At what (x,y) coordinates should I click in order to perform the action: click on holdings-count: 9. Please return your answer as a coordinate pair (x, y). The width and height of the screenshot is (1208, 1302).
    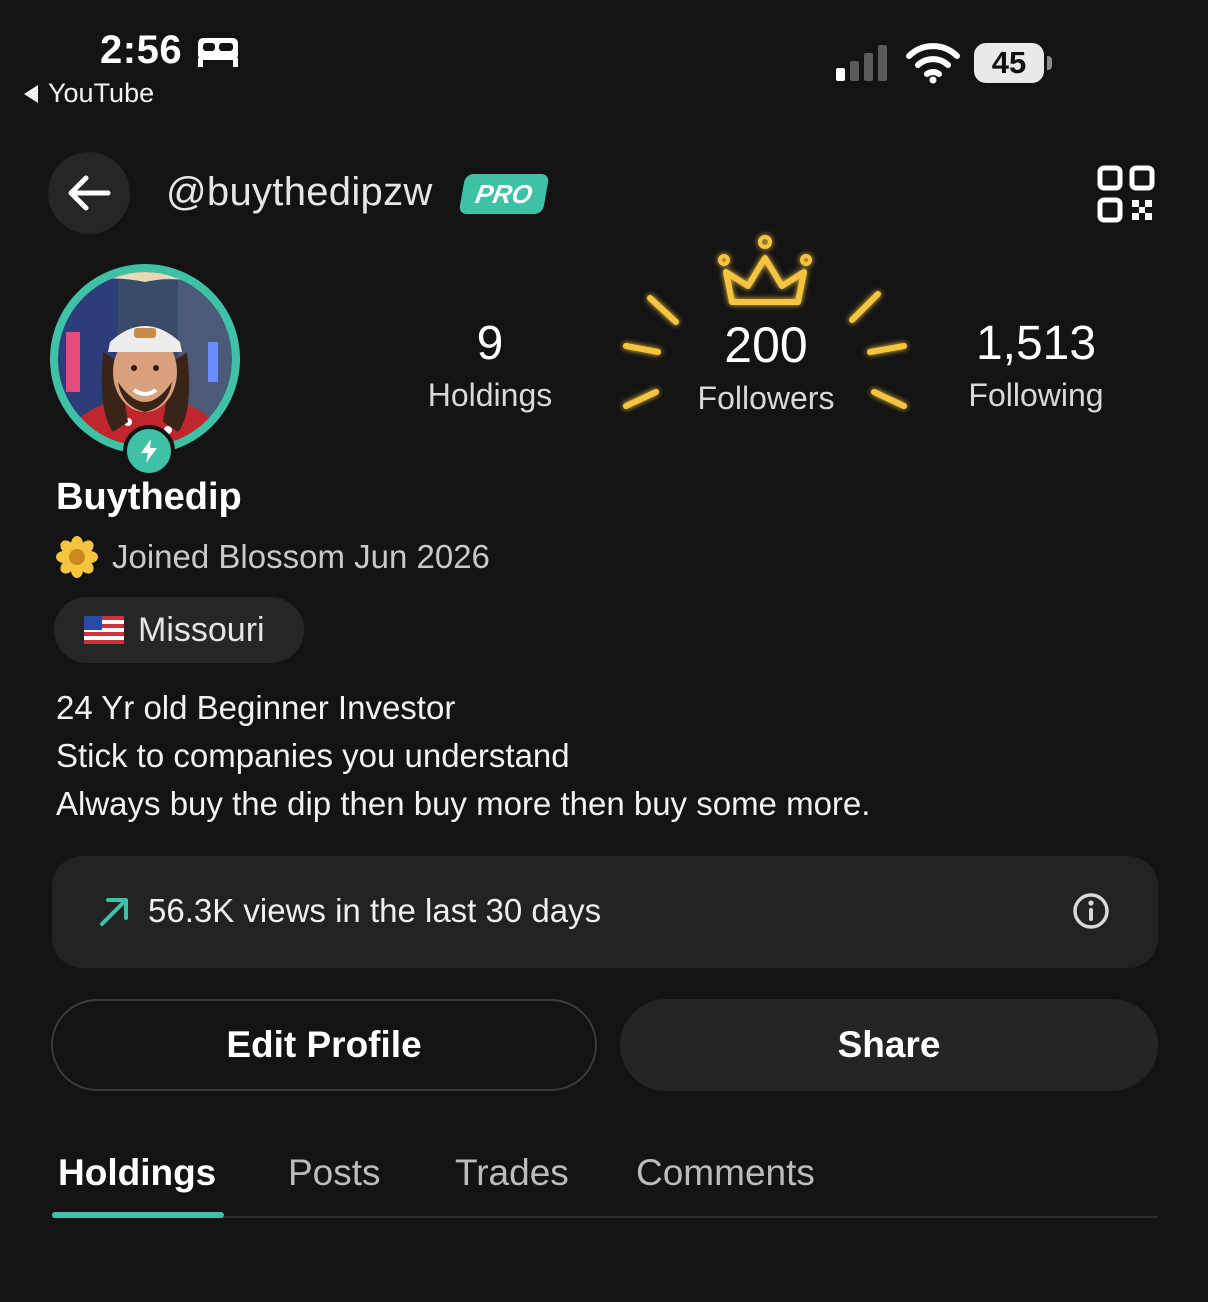
    Looking at the image, I should click on (490, 343).